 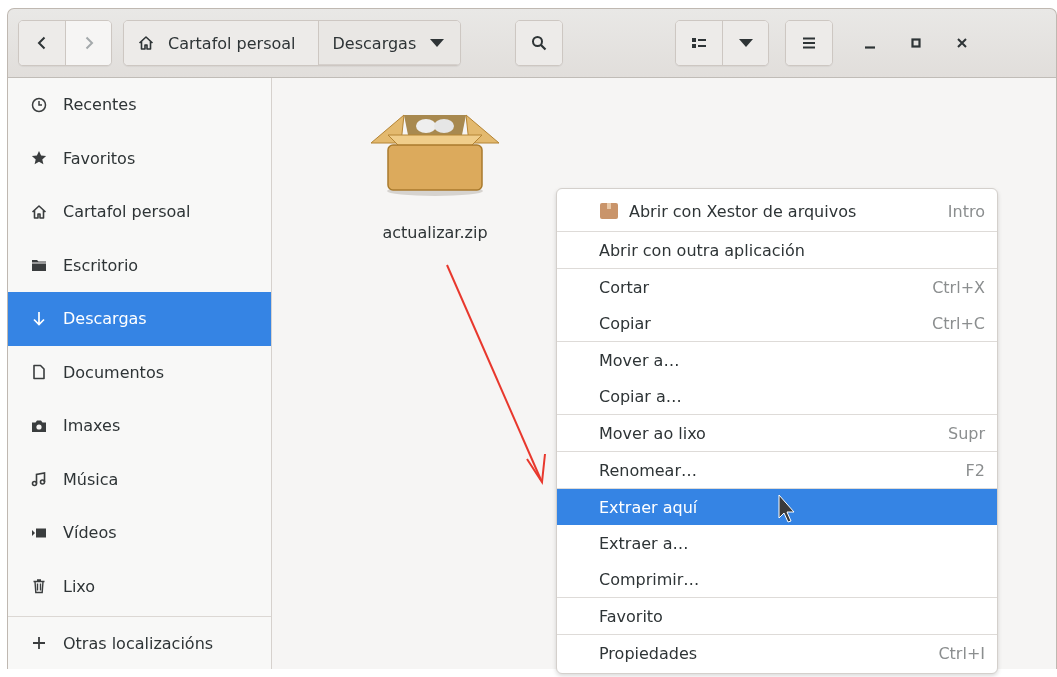 What do you see at coordinates (966, 433) in the screenshot?
I see `shortcut-label: Supr` at bounding box center [966, 433].